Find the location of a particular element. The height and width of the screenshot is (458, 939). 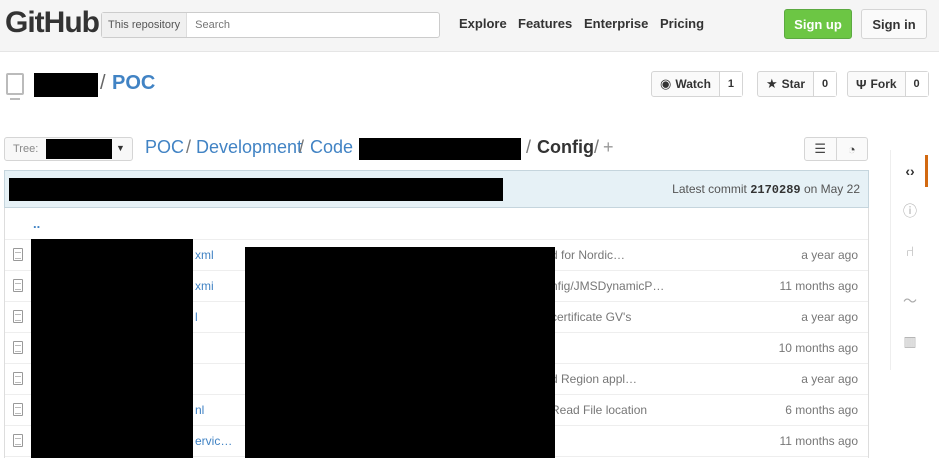

chevron-down-icon: ▼ is located at coordinates (120, 148).